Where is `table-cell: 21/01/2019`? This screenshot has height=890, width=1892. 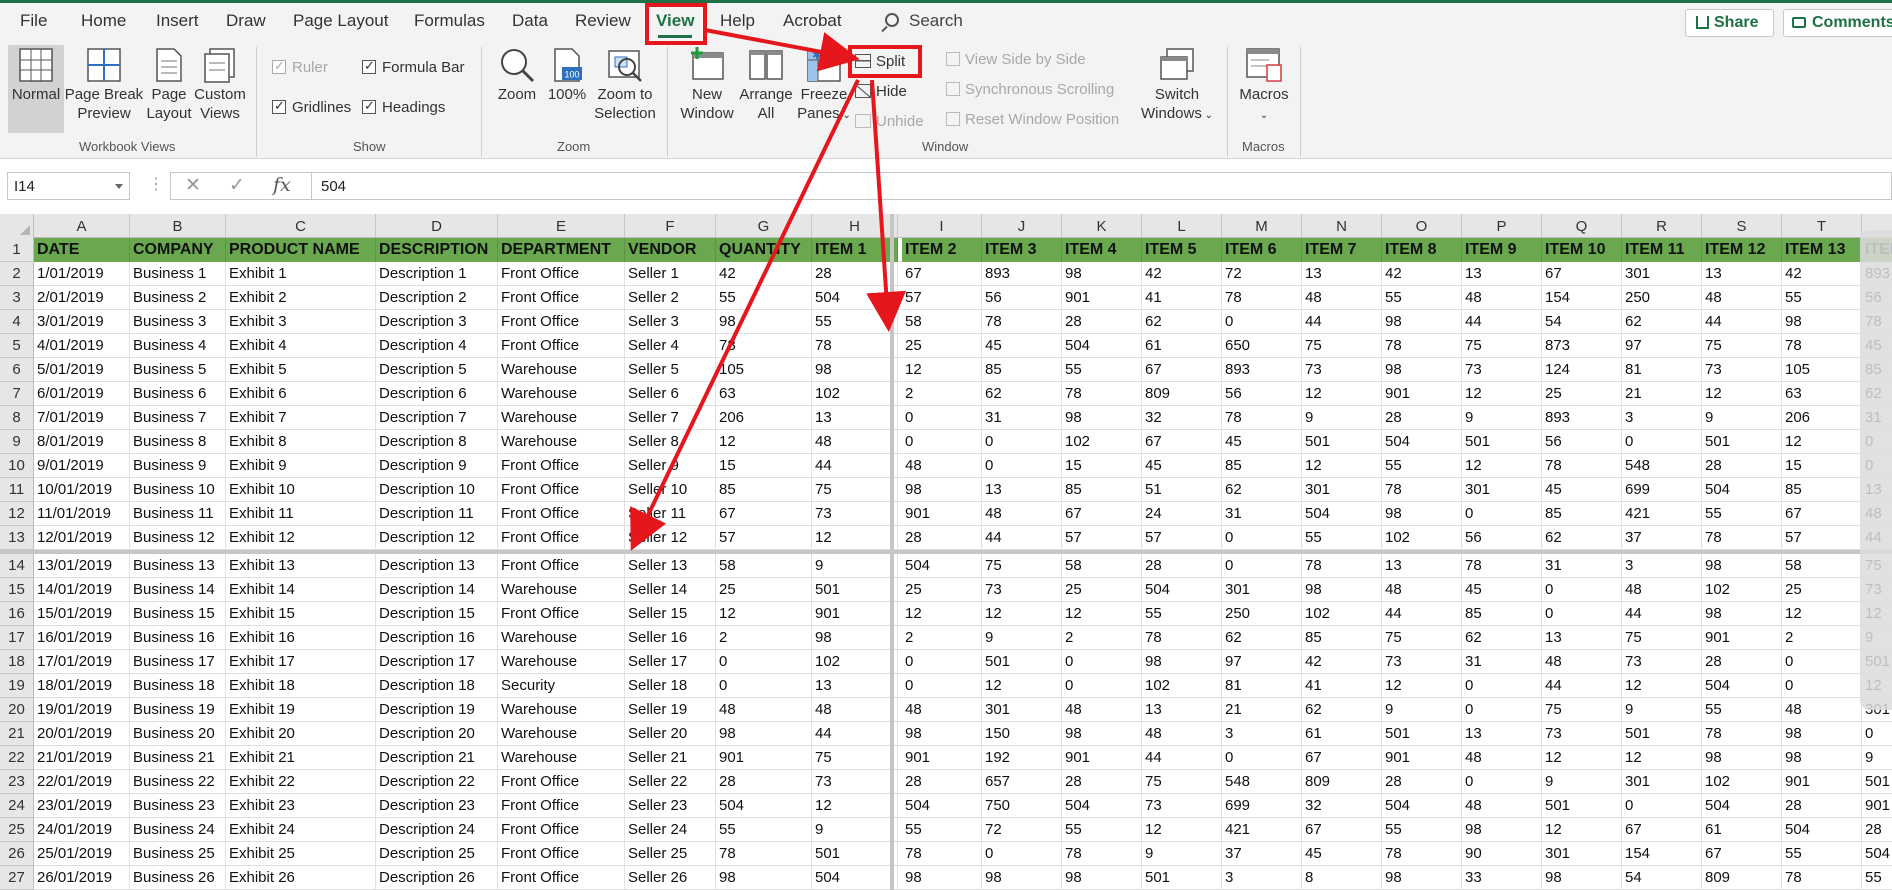
table-cell: 21/01/2019 is located at coordinates (82, 758).